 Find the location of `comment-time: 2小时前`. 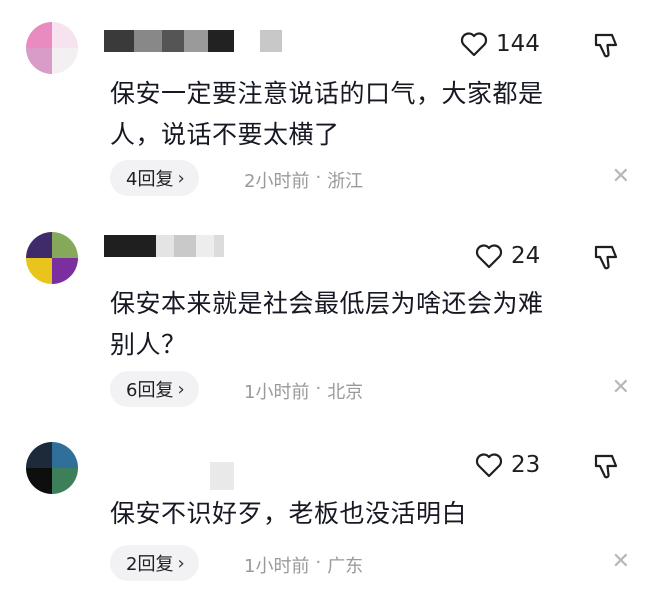

comment-time: 2小时前 is located at coordinates (277, 181).